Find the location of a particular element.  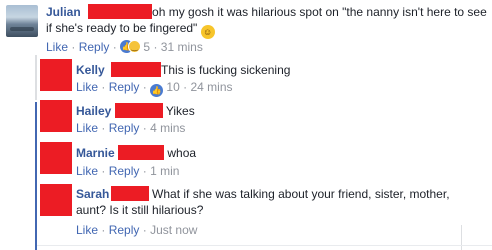

reactions: 👍 ‿ is located at coordinates (131, 46).